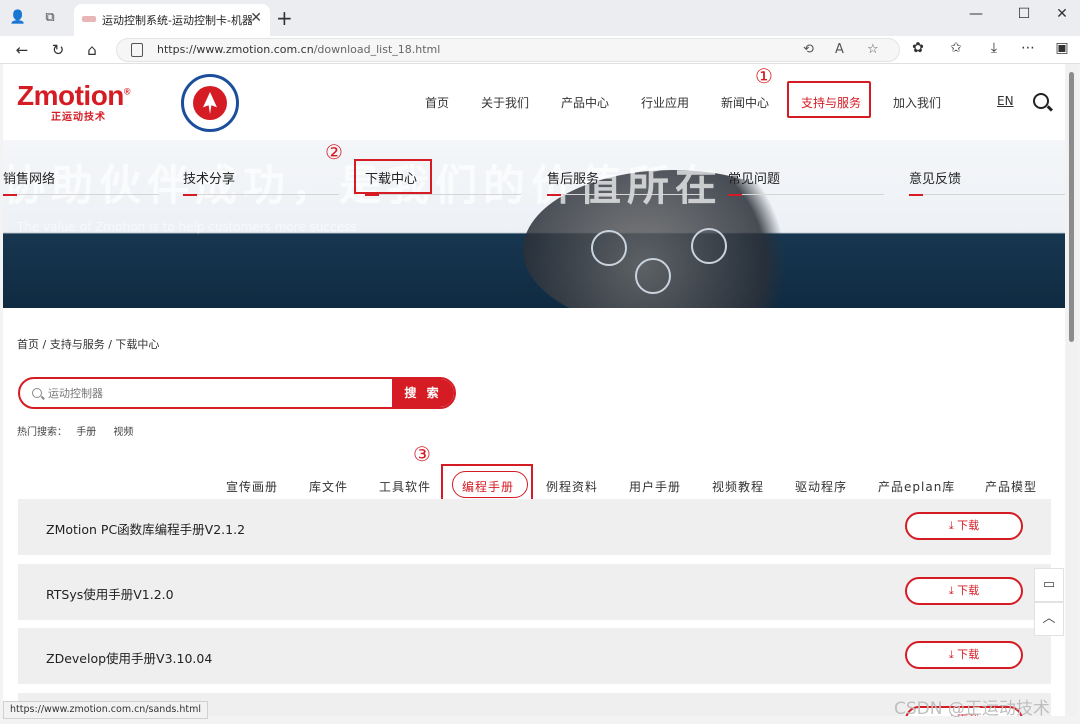 This screenshot has width=1080, height=724. I want to click on tab-close-icon: ✕, so click(256, 18).